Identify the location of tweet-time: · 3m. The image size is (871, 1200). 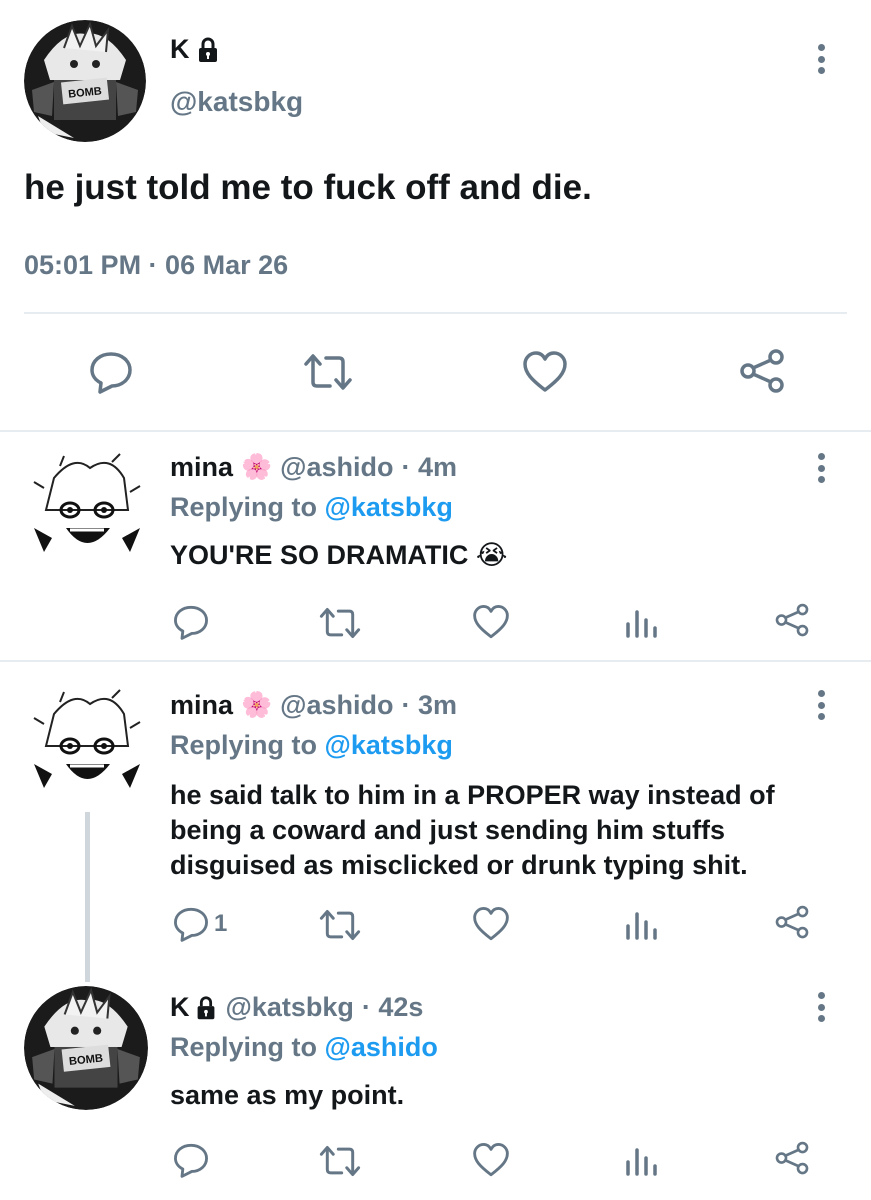
(430, 705).